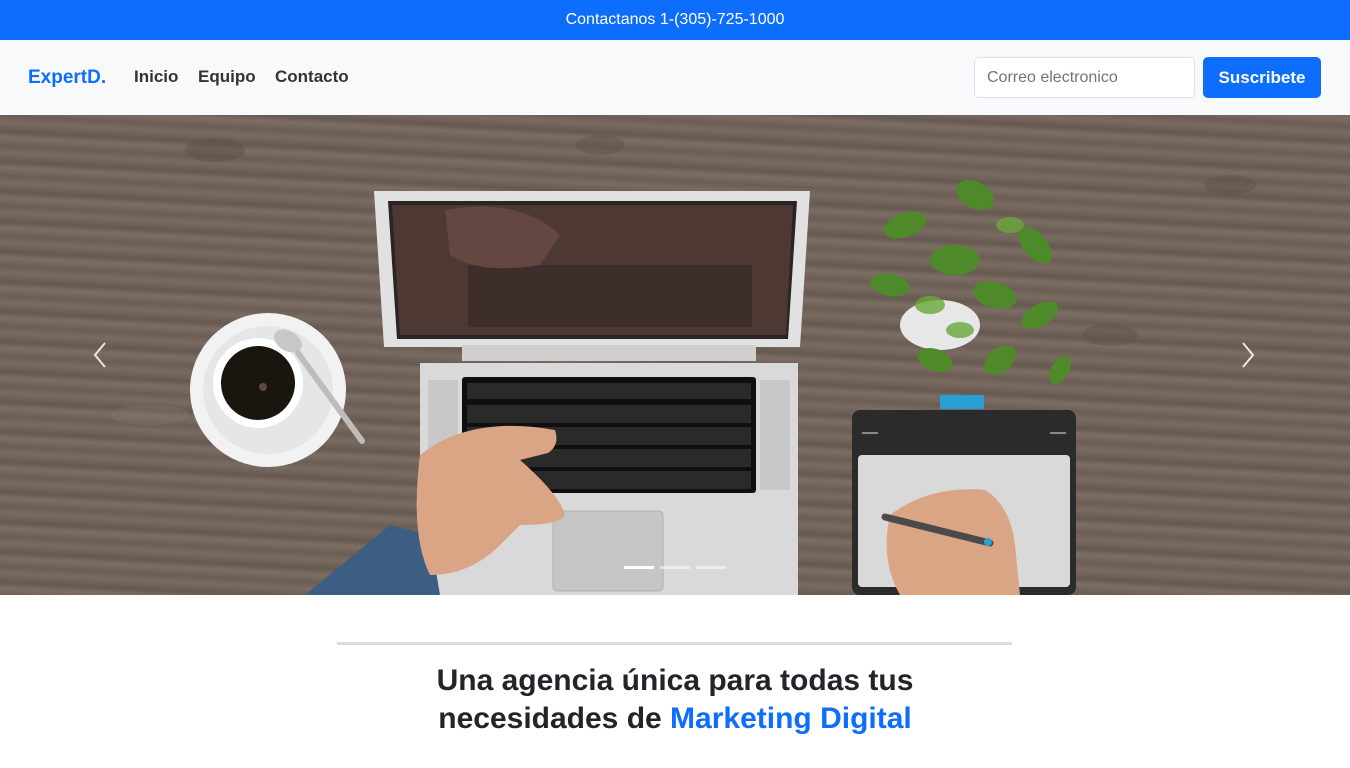 The width and height of the screenshot is (1350, 768). Describe the element at coordinates (1084, 77) in the screenshot. I see `email-input` at that location.